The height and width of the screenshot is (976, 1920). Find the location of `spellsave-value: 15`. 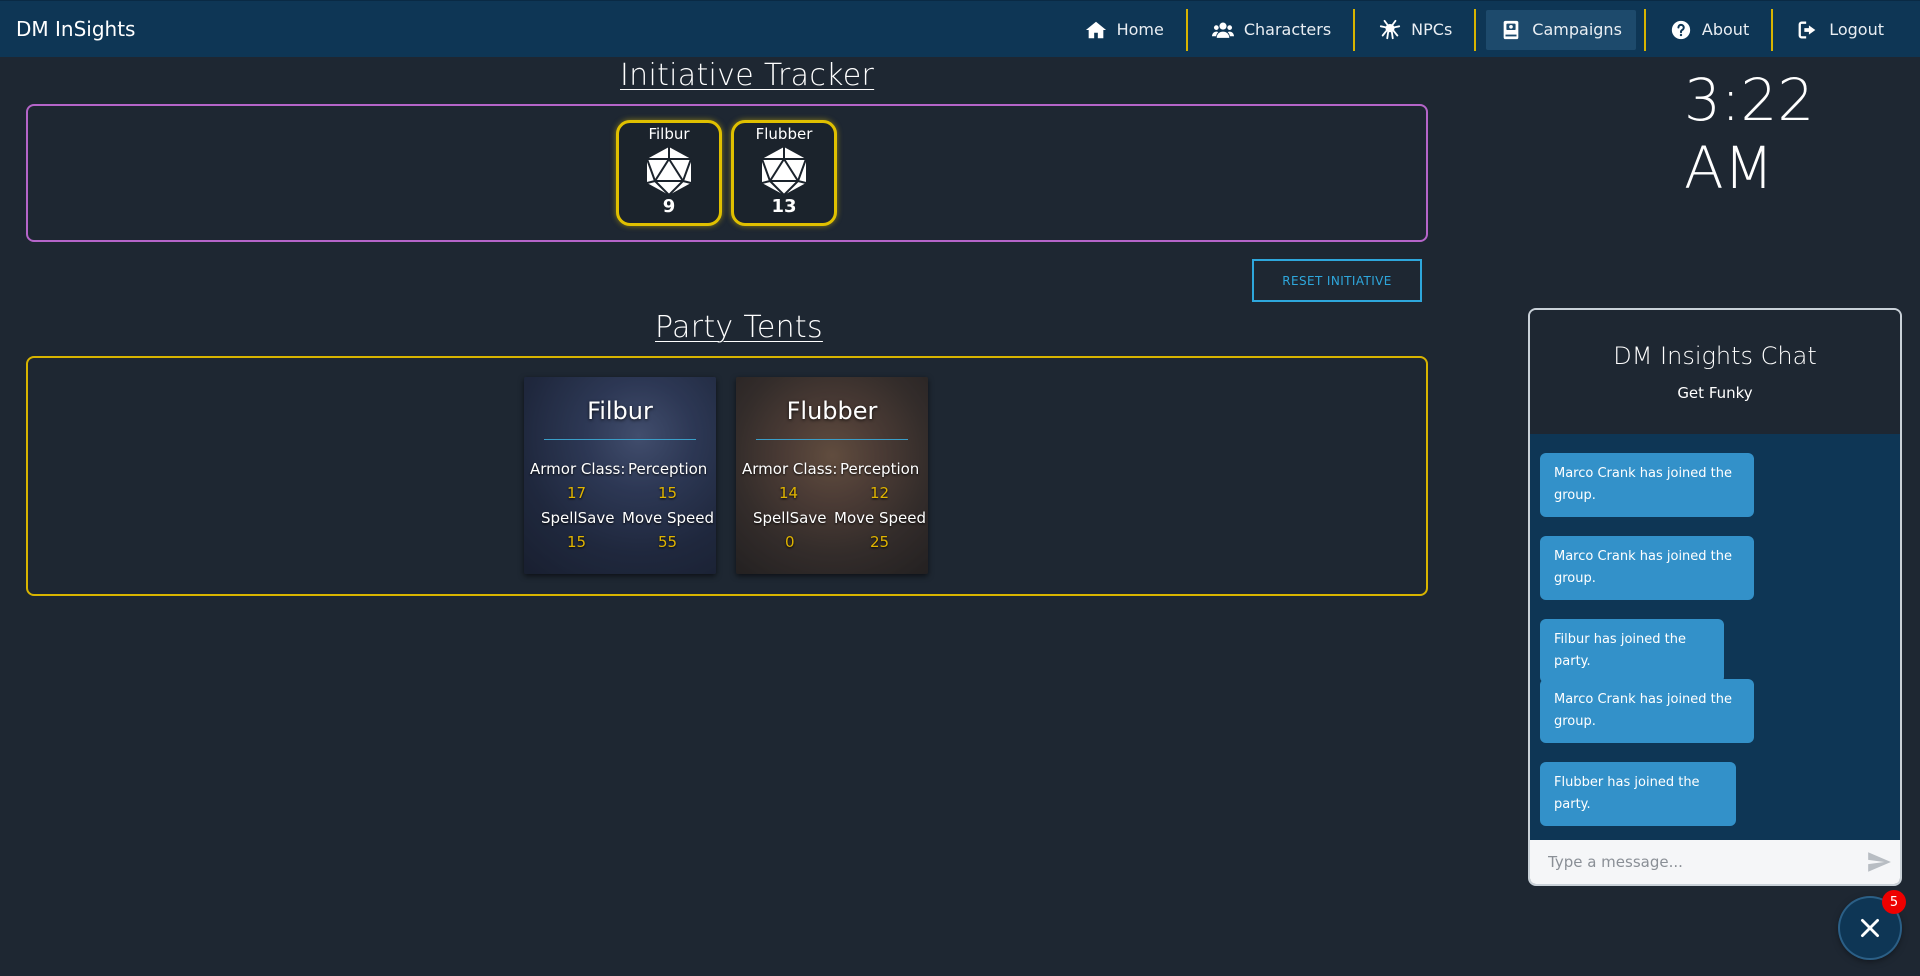

spellsave-value: 15 is located at coordinates (577, 542).